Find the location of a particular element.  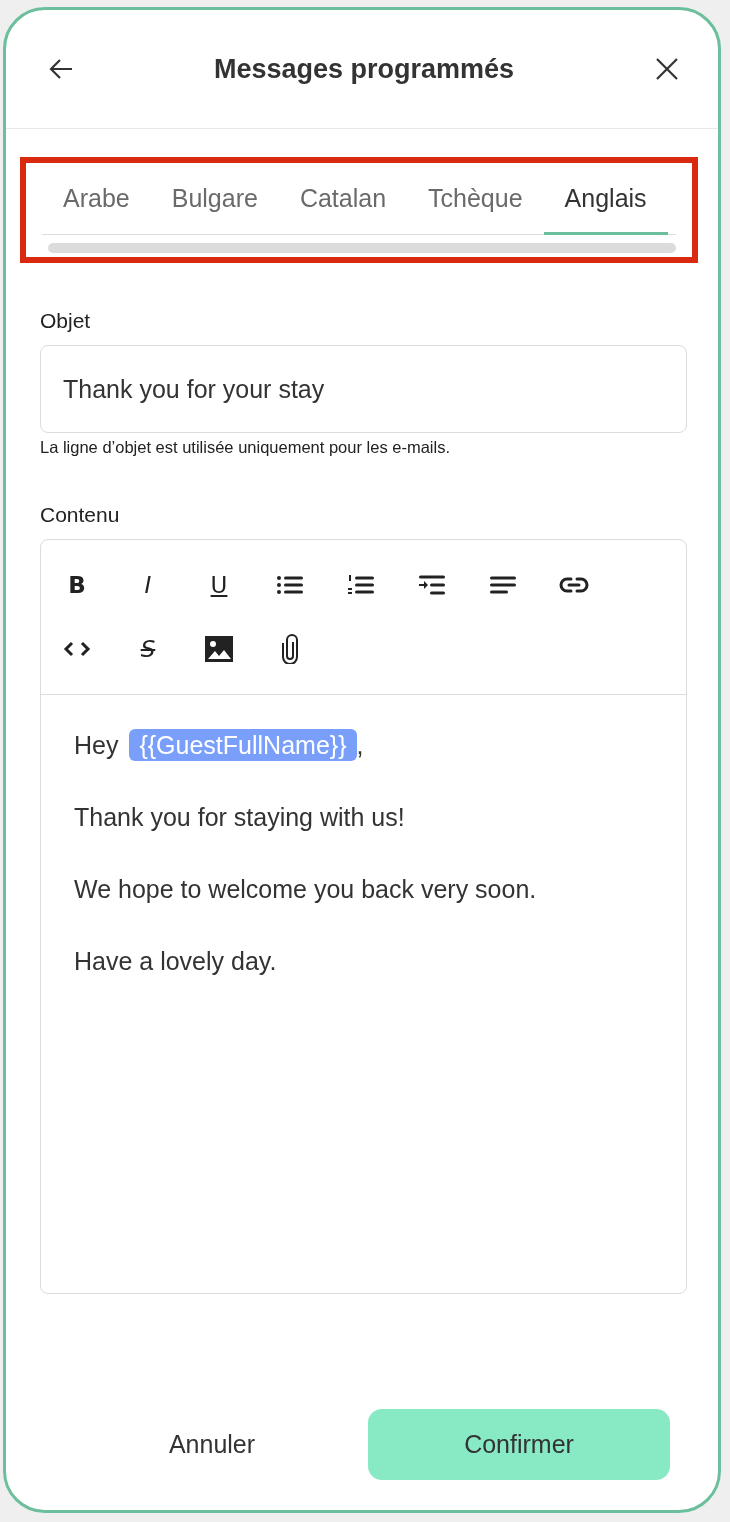

bold-button: B is located at coordinates (77, 585).